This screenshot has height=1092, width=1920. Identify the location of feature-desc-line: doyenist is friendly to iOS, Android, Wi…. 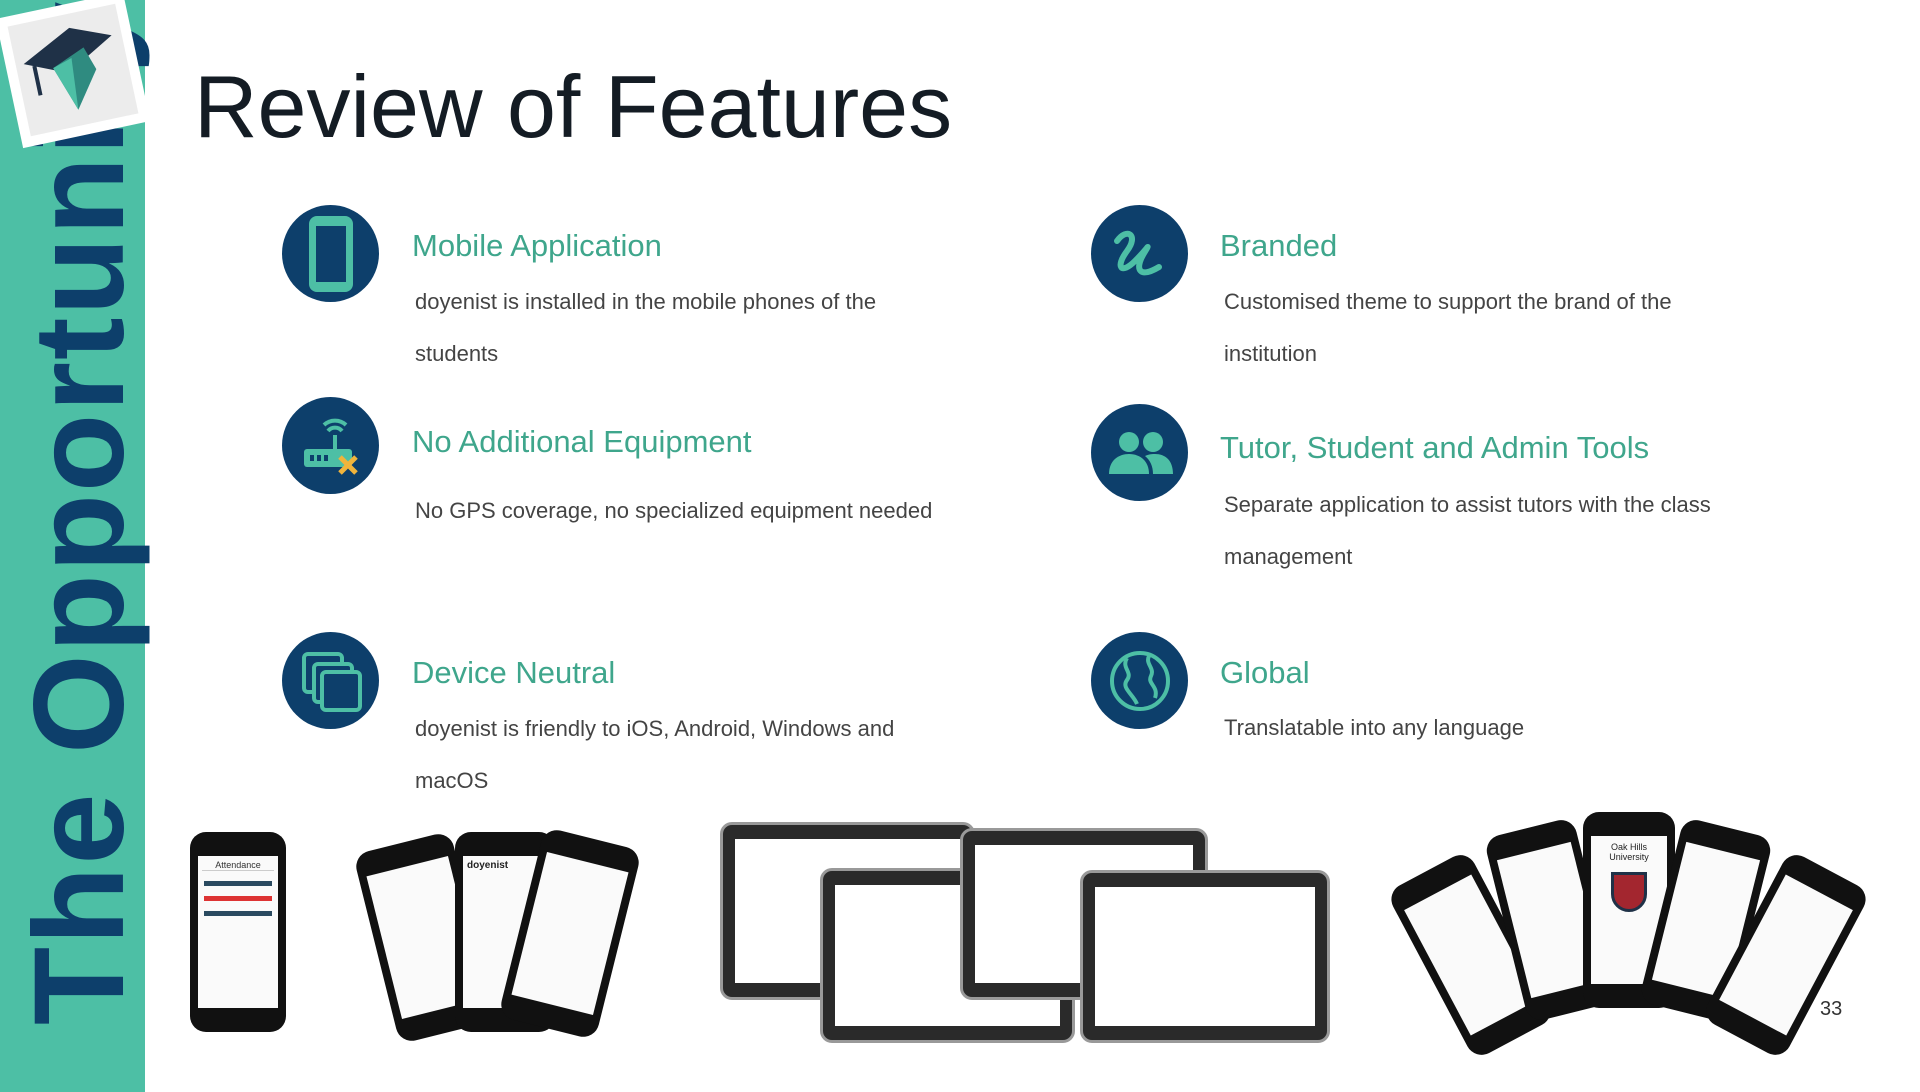
(655, 728).